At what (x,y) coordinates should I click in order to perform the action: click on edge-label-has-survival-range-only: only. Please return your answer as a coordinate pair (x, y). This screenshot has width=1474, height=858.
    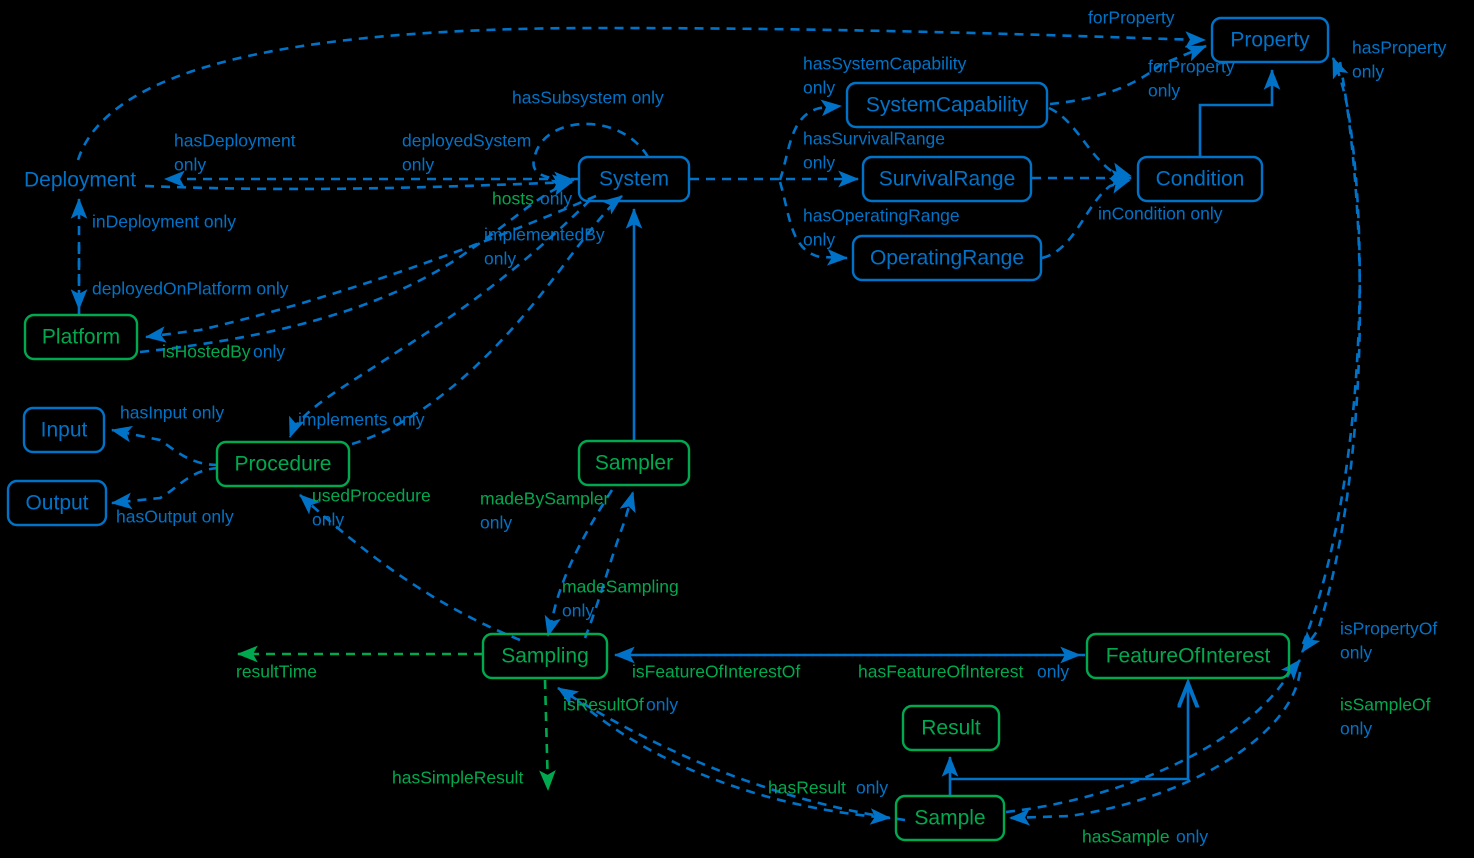
    Looking at the image, I should click on (819, 163).